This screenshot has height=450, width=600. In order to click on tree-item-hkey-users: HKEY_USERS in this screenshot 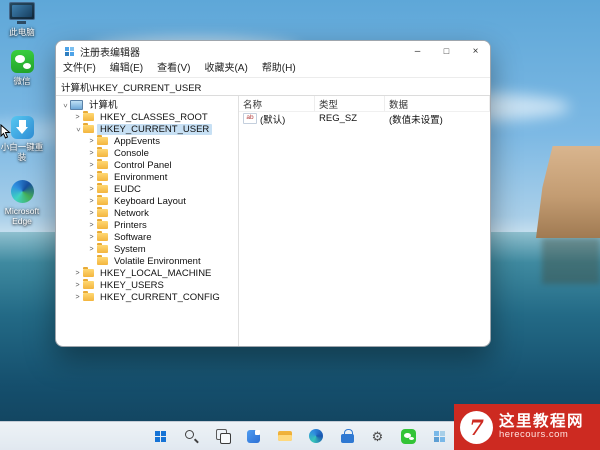, I will do `click(147, 285)`.